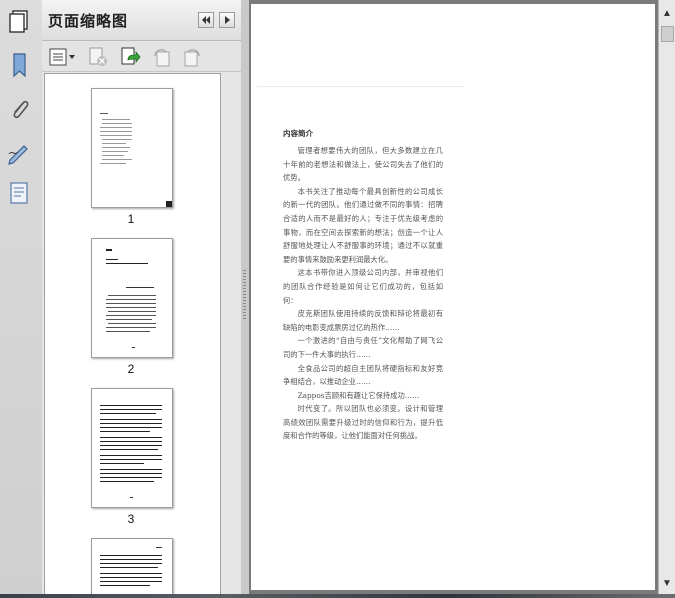  What do you see at coordinates (131, 369) in the screenshot?
I see `thumbnail-label: 2` at bounding box center [131, 369].